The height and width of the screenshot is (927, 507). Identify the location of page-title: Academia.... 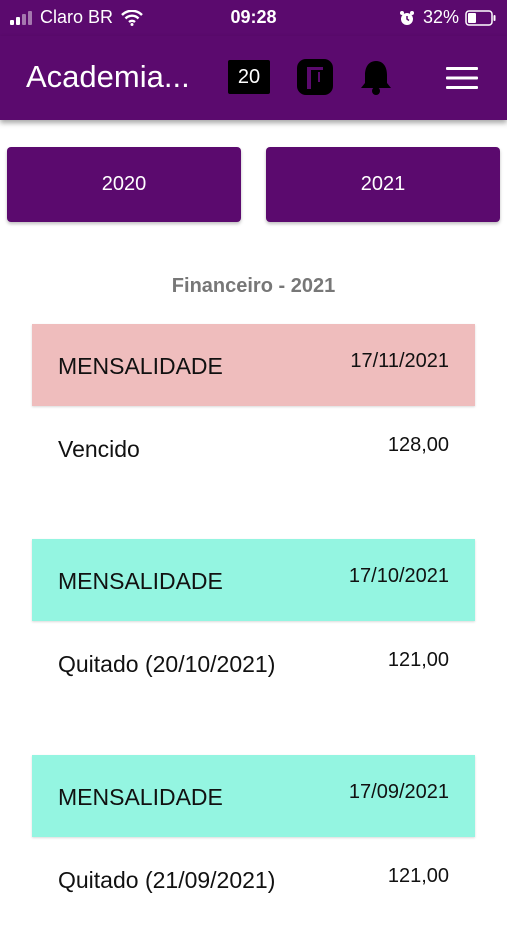
(108, 76).